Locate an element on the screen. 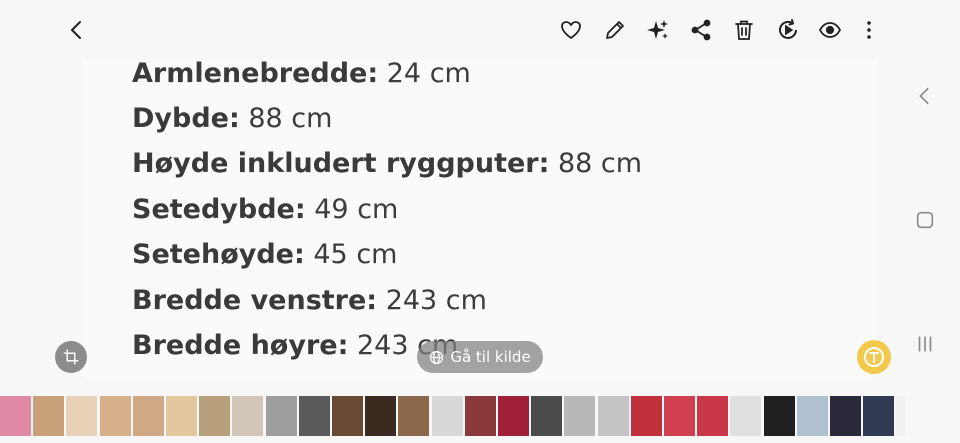 This screenshot has height=443, width=960. crop-icon is located at coordinates (71, 357).